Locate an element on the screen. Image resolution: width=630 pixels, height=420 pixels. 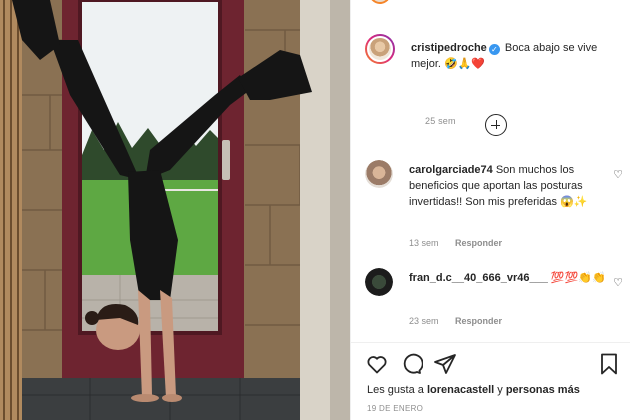
likes-user: lorenacastell is located at coordinates (460, 390).